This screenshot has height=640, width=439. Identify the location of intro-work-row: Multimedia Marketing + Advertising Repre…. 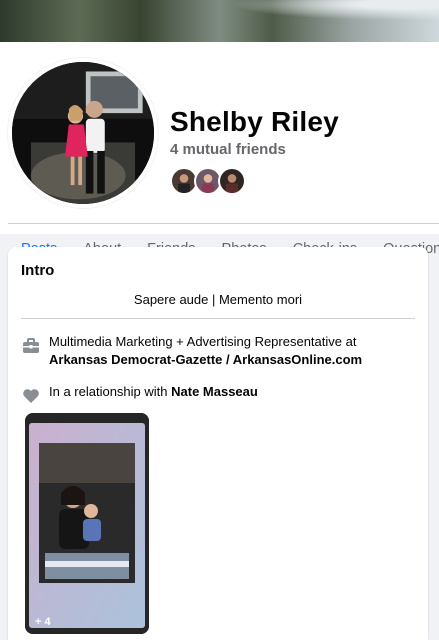
(218, 351).